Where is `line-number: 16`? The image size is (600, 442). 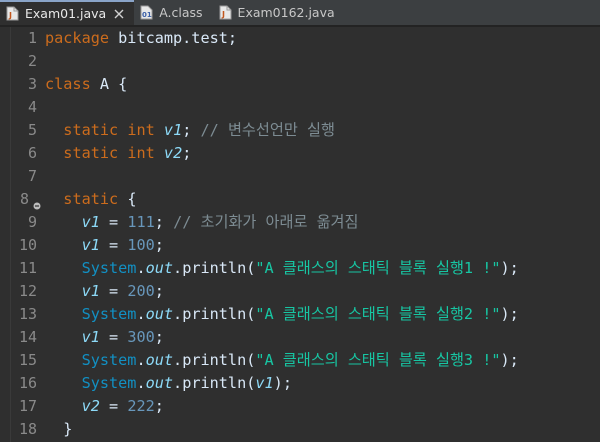 line-number: 16 is located at coordinates (27, 383).